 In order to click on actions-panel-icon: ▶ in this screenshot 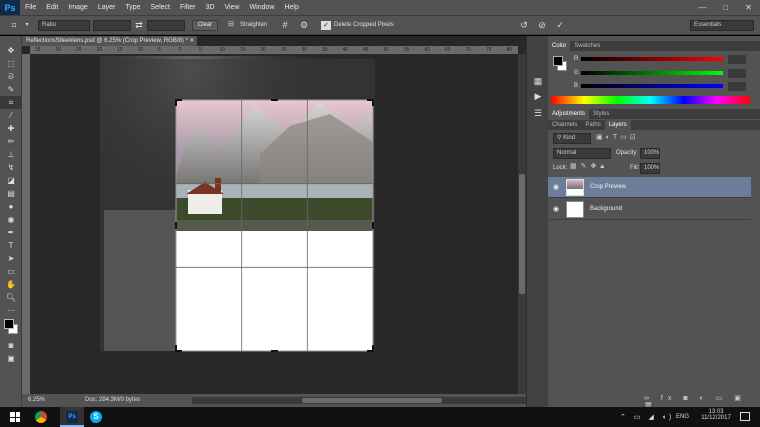, I will do `click(538, 96)`.